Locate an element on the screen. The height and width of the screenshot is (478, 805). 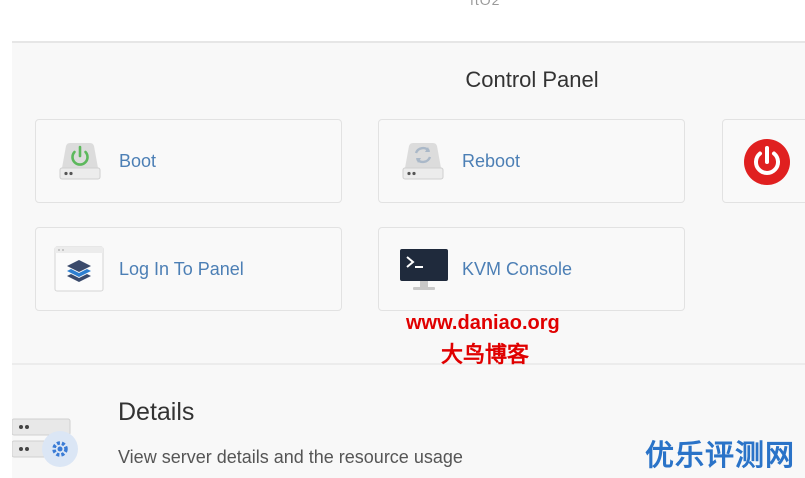
kvm-console-tile: KVM Console is located at coordinates (531, 269).